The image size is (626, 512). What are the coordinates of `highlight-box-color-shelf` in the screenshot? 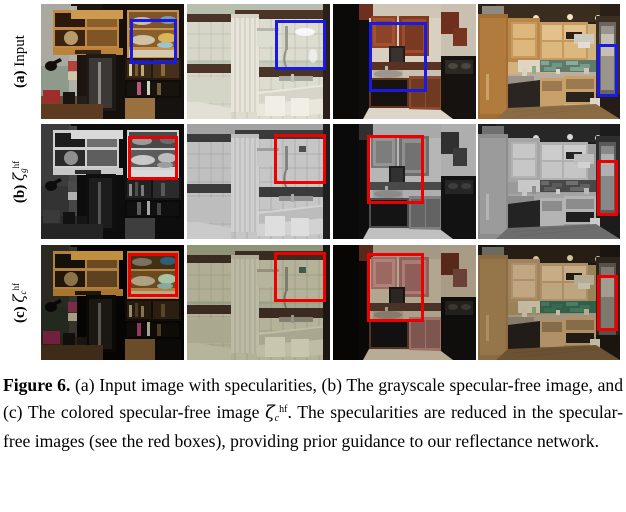 It's located at (153, 275).